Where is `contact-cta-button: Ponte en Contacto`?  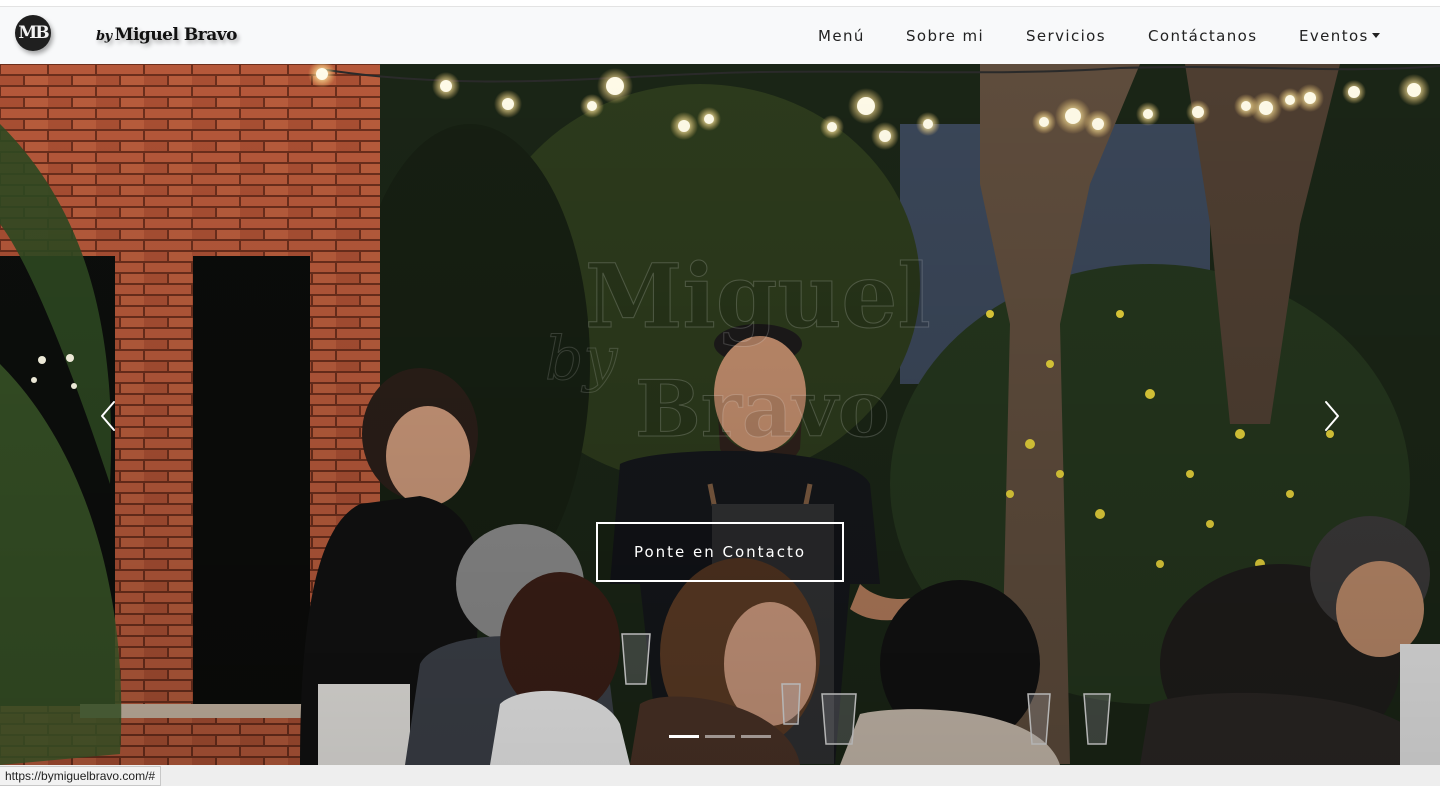 contact-cta-button: Ponte en Contacto is located at coordinates (720, 552).